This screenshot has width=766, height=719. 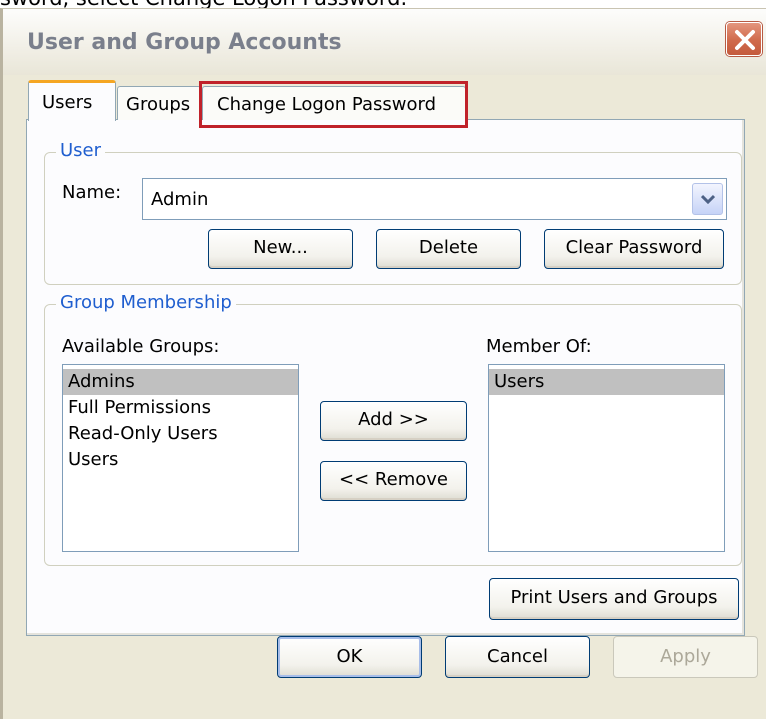 What do you see at coordinates (634, 249) in the screenshot?
I see `clear-password-button: Clear Password` at bounding box center [634, 249].